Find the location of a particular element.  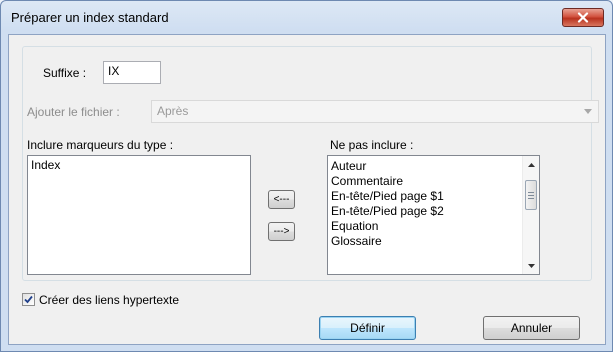

close-icon is located at coordinates (583, 17).